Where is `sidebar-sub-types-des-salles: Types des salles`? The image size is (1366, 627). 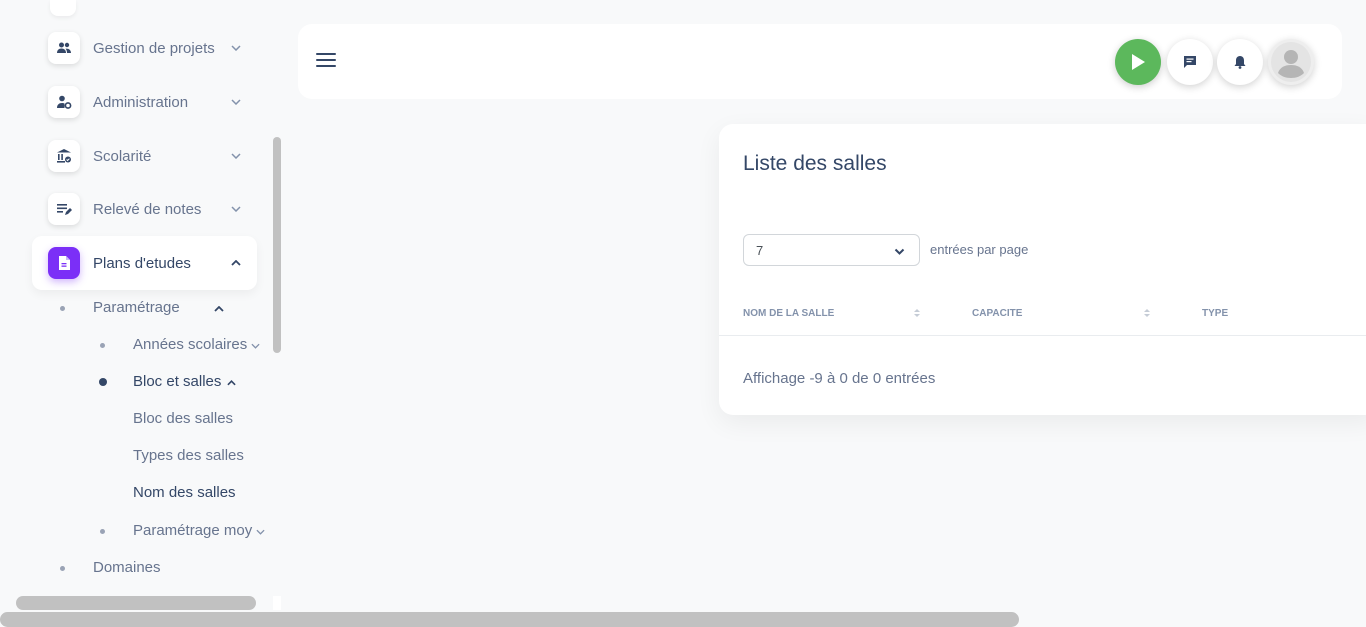
sidebar-sub-types-des-salles: Types des salles is located at coordinates (188, 455).